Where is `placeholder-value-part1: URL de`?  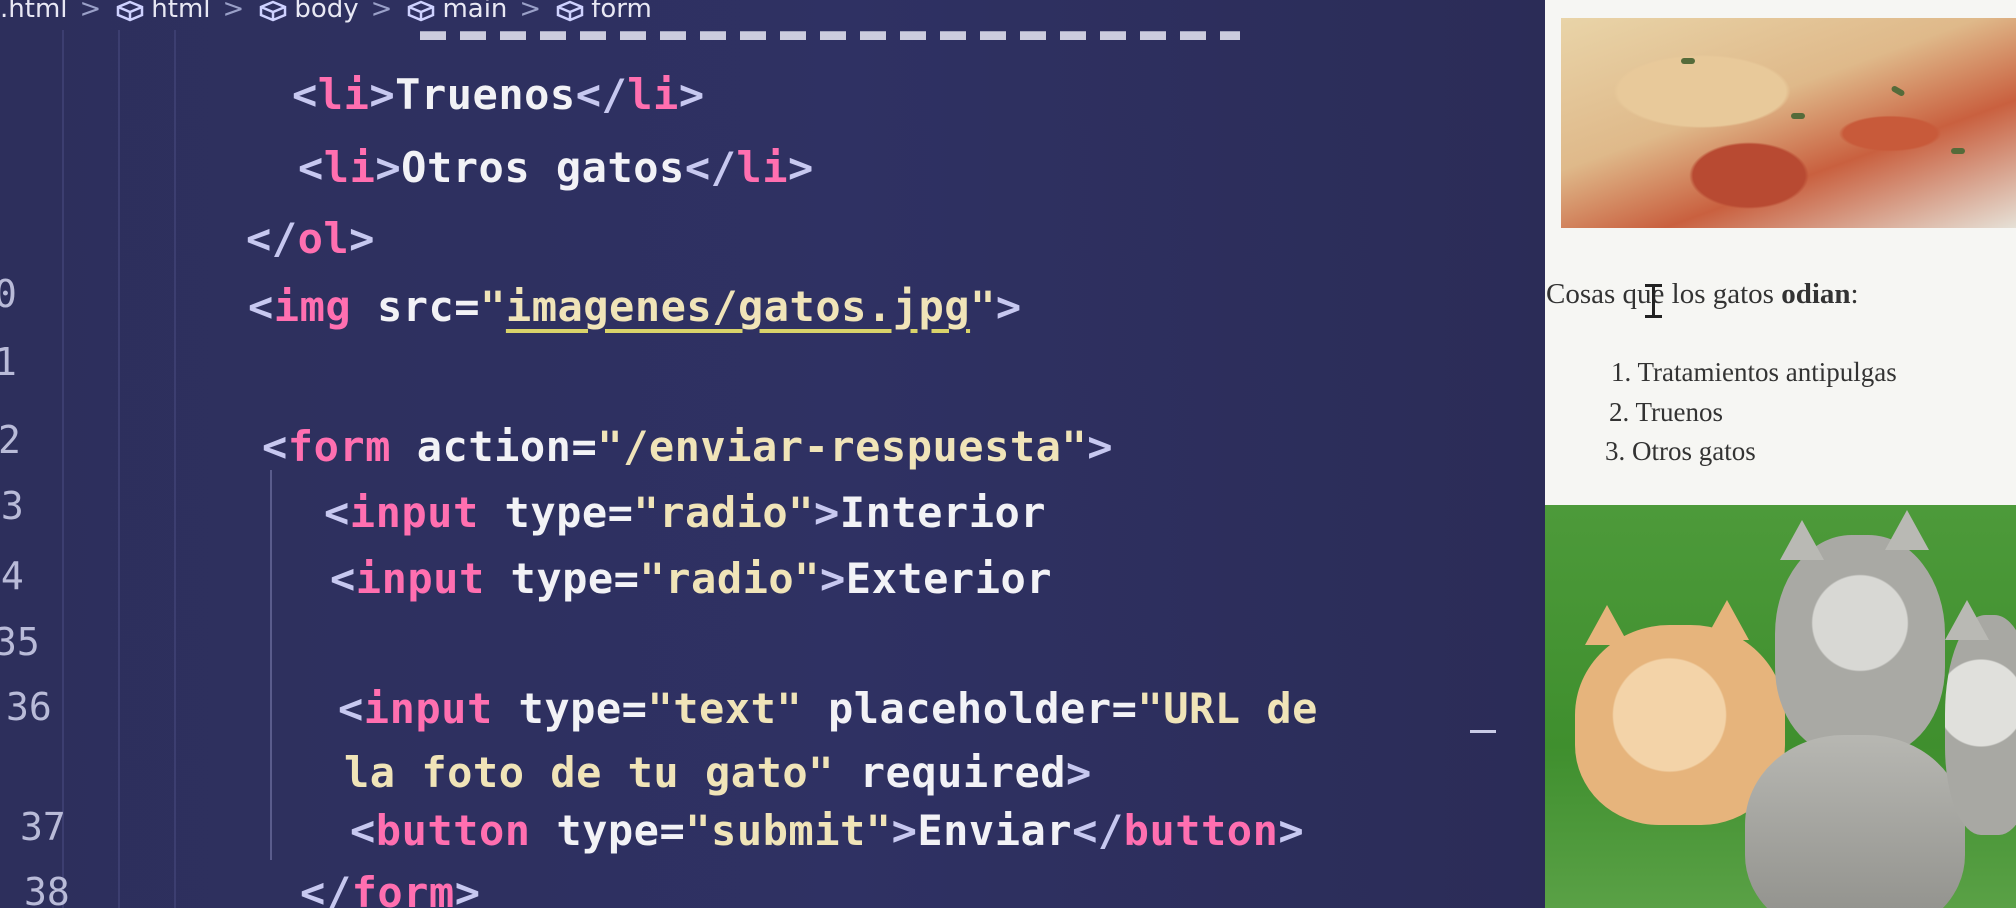 placeholder-value-part1: URL de is located at coordinates (1240, 708).